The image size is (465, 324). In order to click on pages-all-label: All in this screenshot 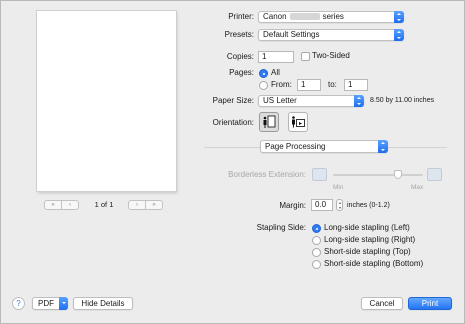, I will do `click(275, 72)`.